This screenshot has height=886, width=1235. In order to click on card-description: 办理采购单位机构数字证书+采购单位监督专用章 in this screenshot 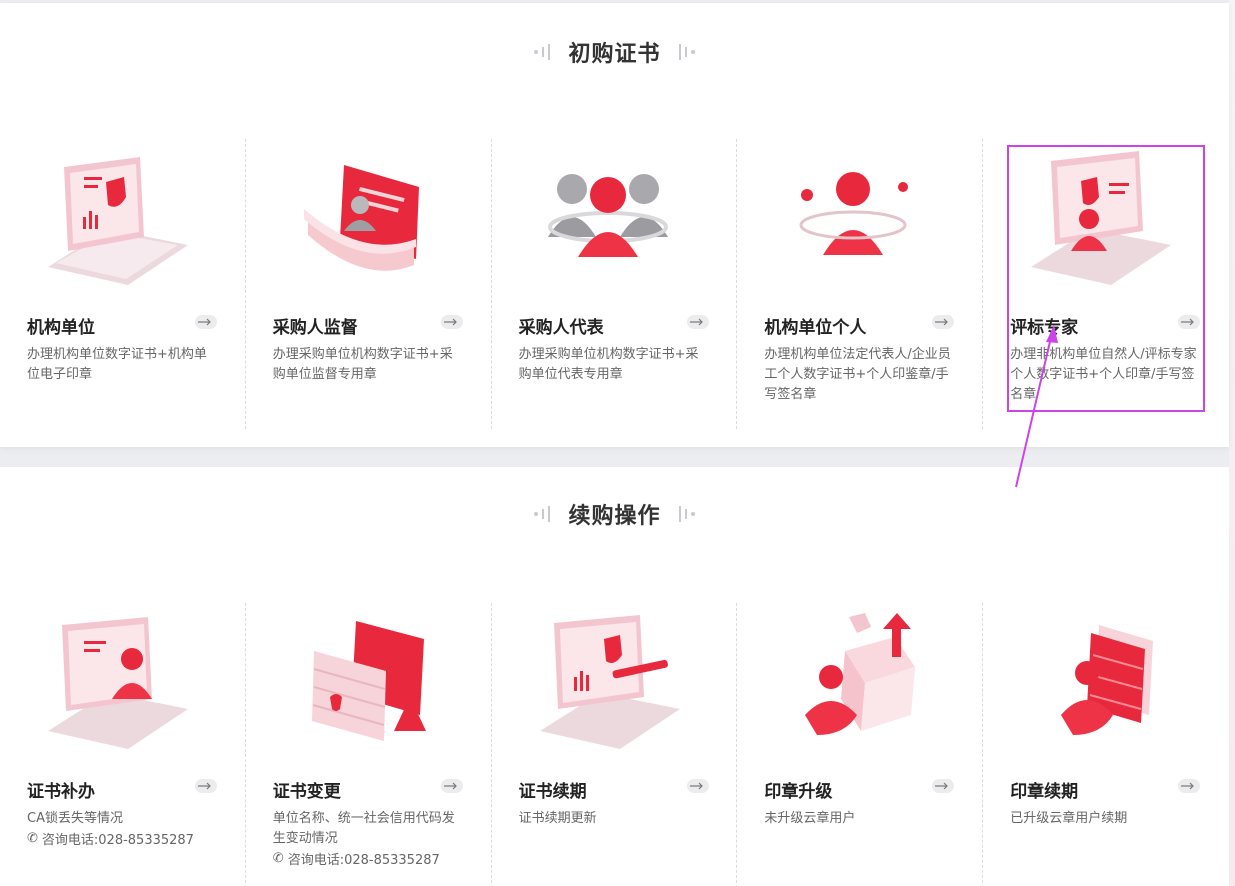, I will do `click(362, 364)`.